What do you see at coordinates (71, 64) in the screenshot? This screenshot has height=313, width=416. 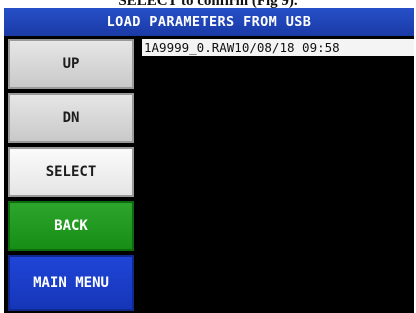 I see `up-button: UP` at bounding box center [71, 64].